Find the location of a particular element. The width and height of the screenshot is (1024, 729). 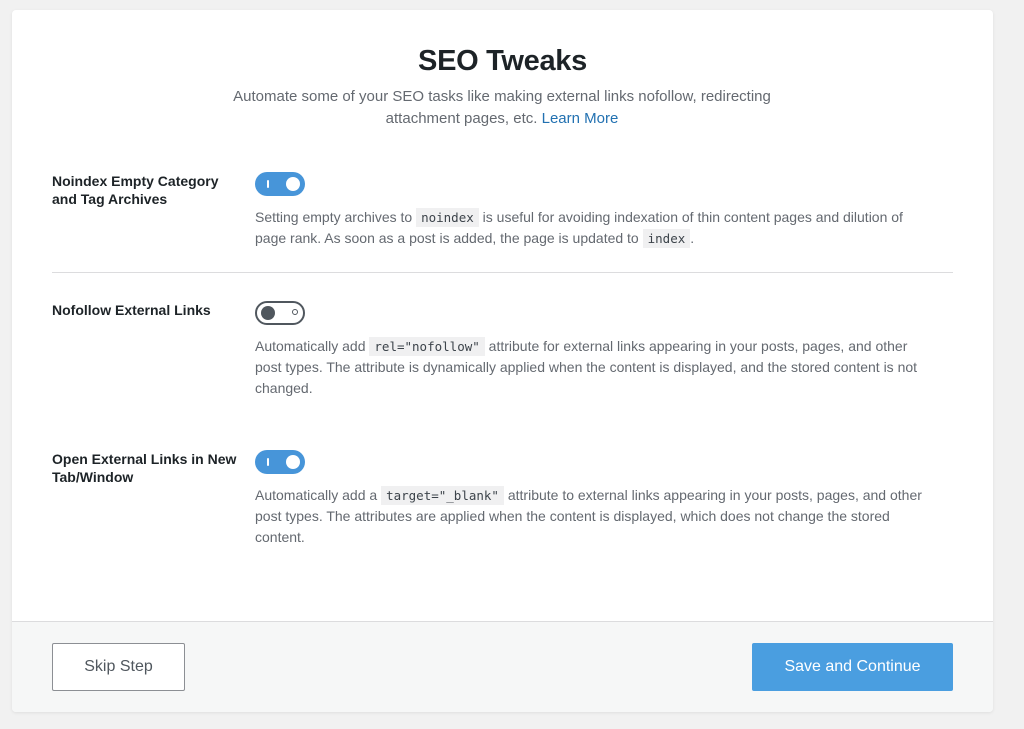

code-noindex: noindex is located at coordinates (447, 217).